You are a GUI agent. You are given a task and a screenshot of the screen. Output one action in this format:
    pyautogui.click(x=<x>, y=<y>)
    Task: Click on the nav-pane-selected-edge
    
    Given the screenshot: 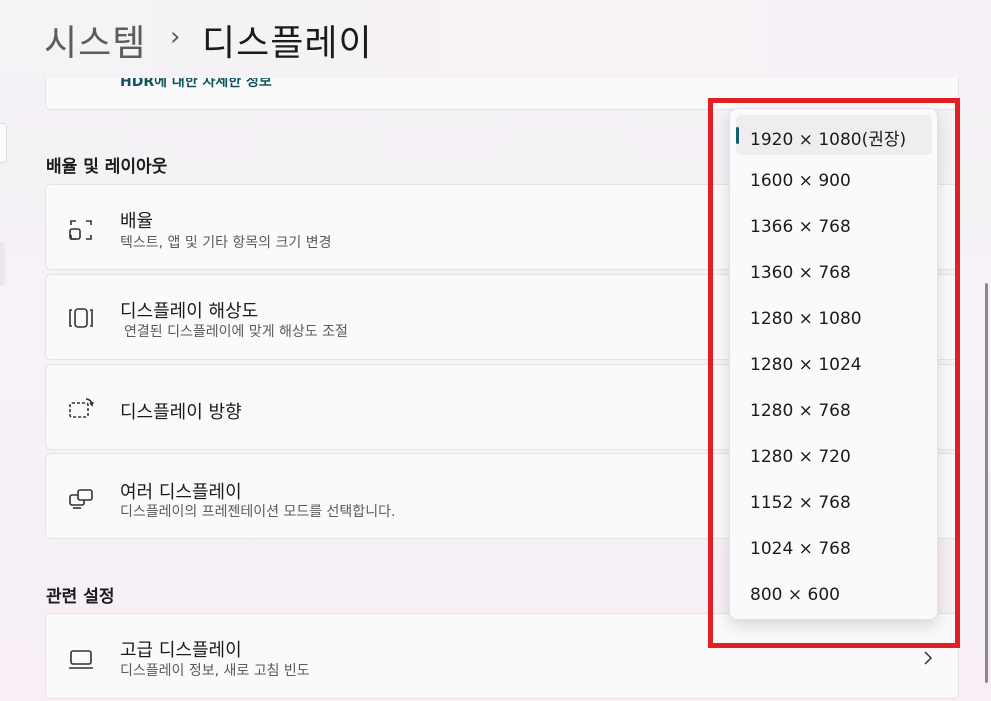 What is the action you would take?
    pyautogui.click(x=2, y=264)
    